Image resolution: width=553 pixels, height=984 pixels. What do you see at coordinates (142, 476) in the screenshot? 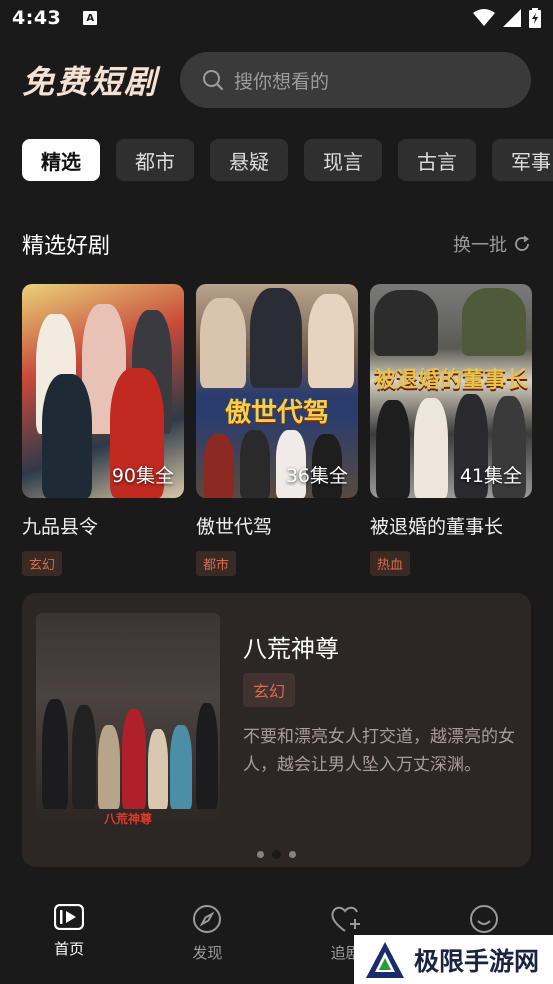
I see `episode-count: 90集全` at bounding box center [142, 476].